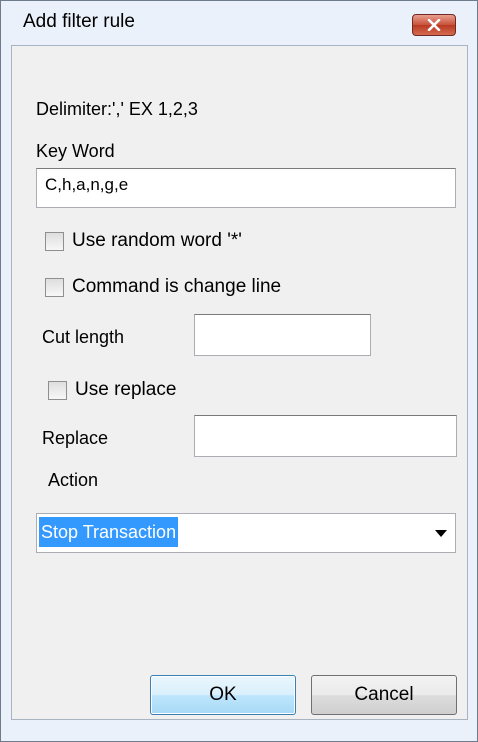 This screenshot has width=478, height=742. I want to click on close-x-icon, so click(434, 25).